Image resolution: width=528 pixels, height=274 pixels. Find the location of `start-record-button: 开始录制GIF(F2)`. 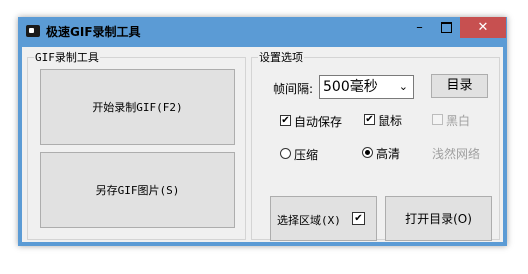

start-record-button: 开始录制GIF(F2) is located at coordinates (137, 107).